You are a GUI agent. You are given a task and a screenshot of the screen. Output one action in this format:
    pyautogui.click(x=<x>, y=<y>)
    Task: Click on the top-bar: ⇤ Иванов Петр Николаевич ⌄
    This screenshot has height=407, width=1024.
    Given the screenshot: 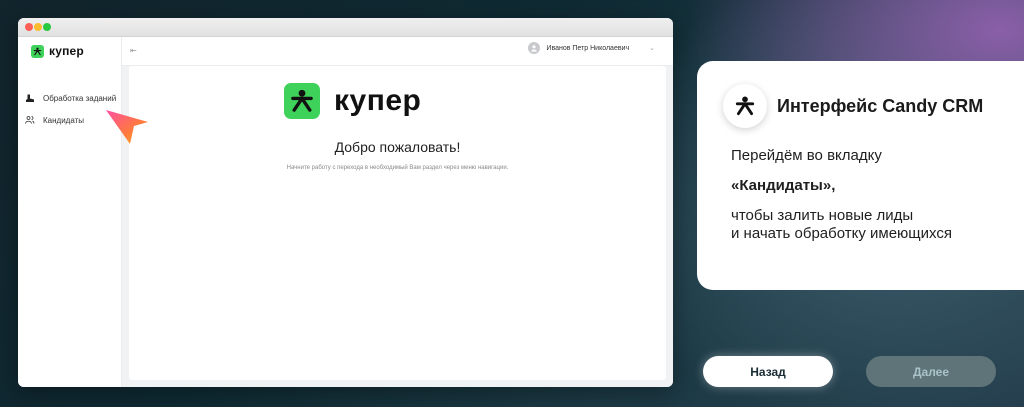 What is the action you would take?
    pyautogui.click(x=397, y=51)
    